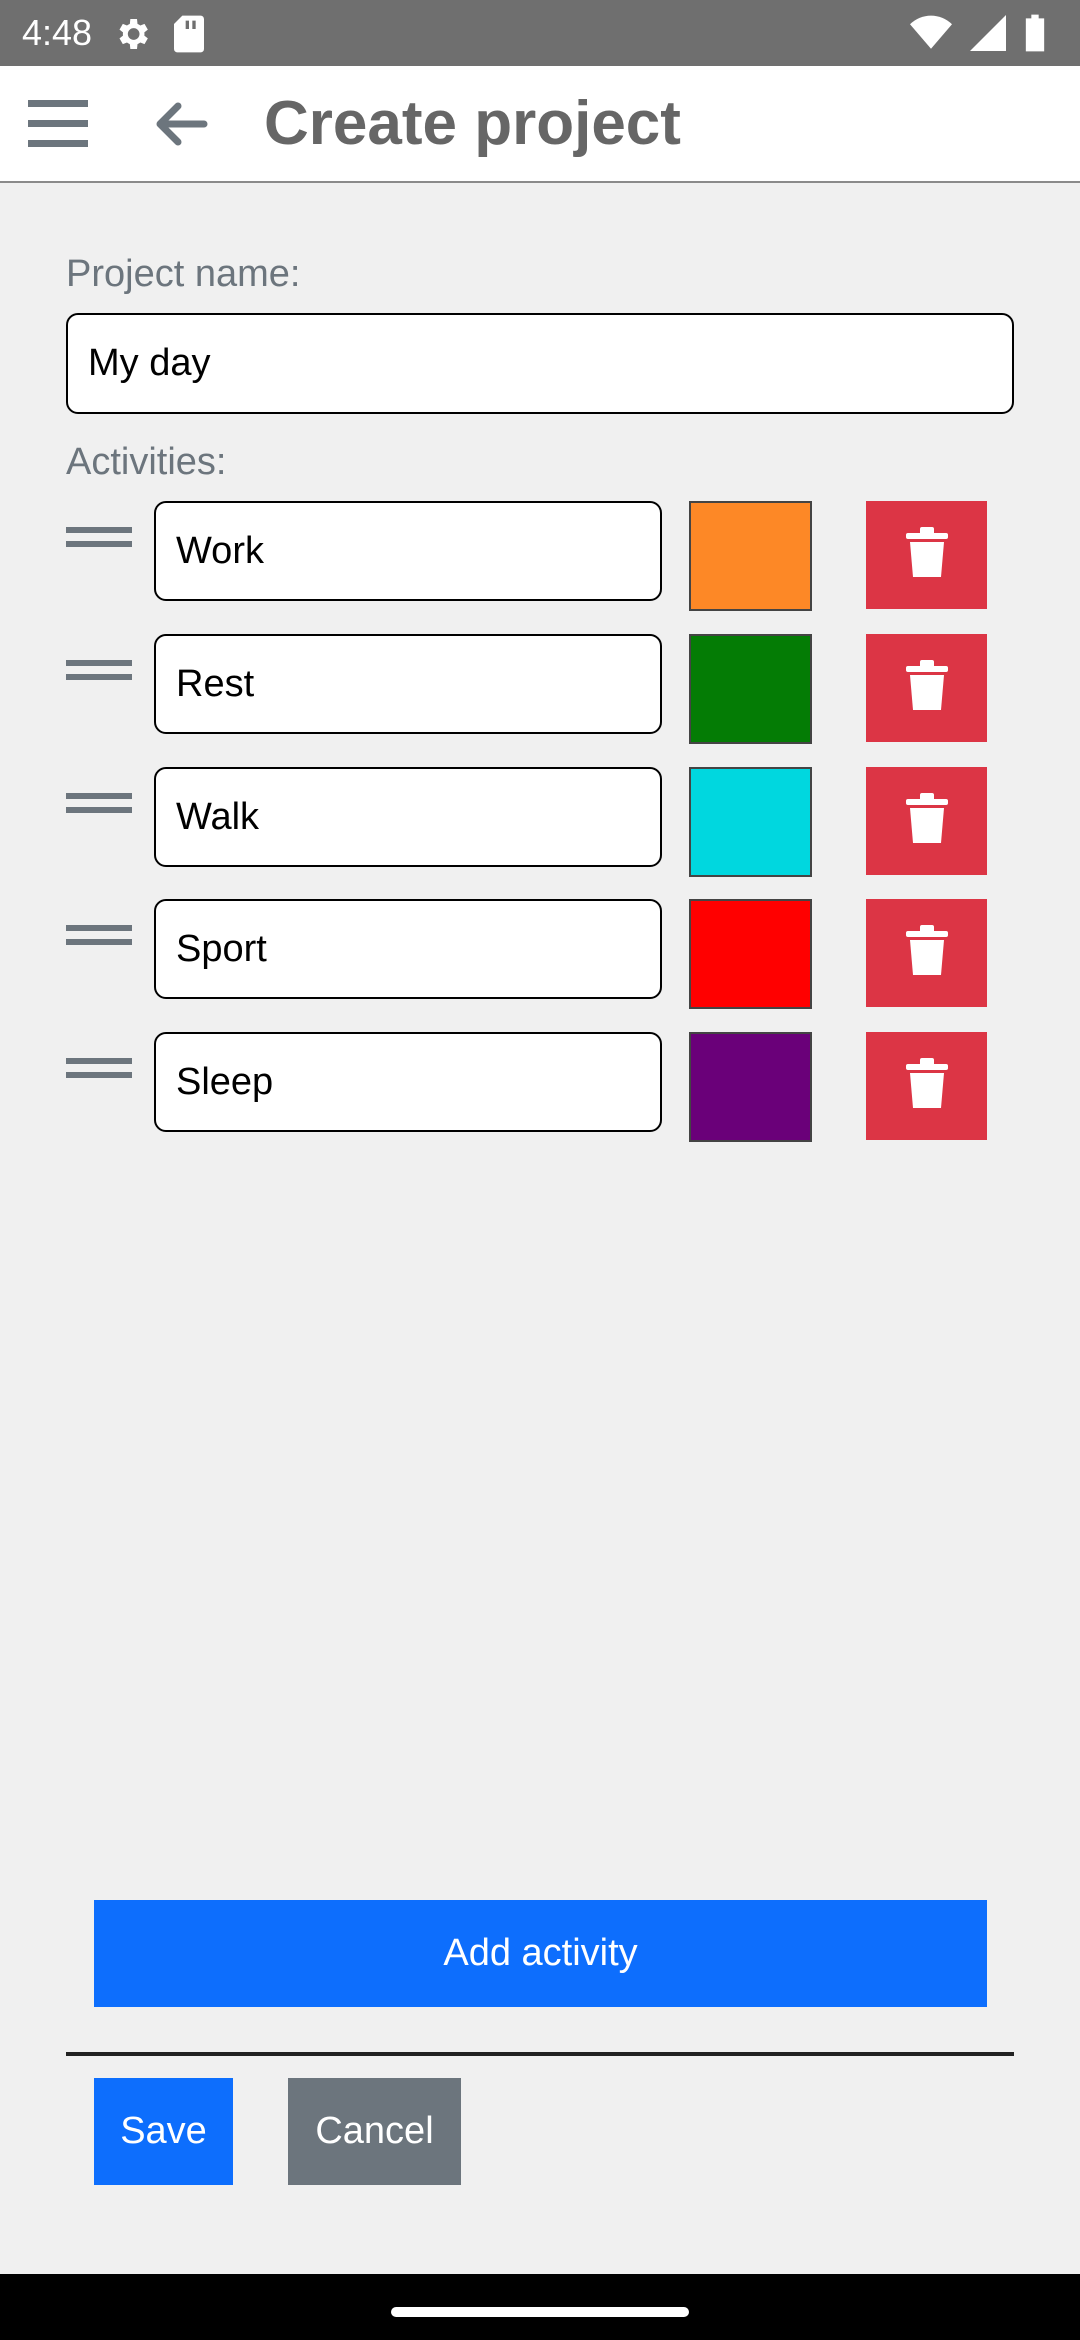 This screenshot has width=1080, height=2340. I want to click on activity-row: Sleep, so click(540, 1087).